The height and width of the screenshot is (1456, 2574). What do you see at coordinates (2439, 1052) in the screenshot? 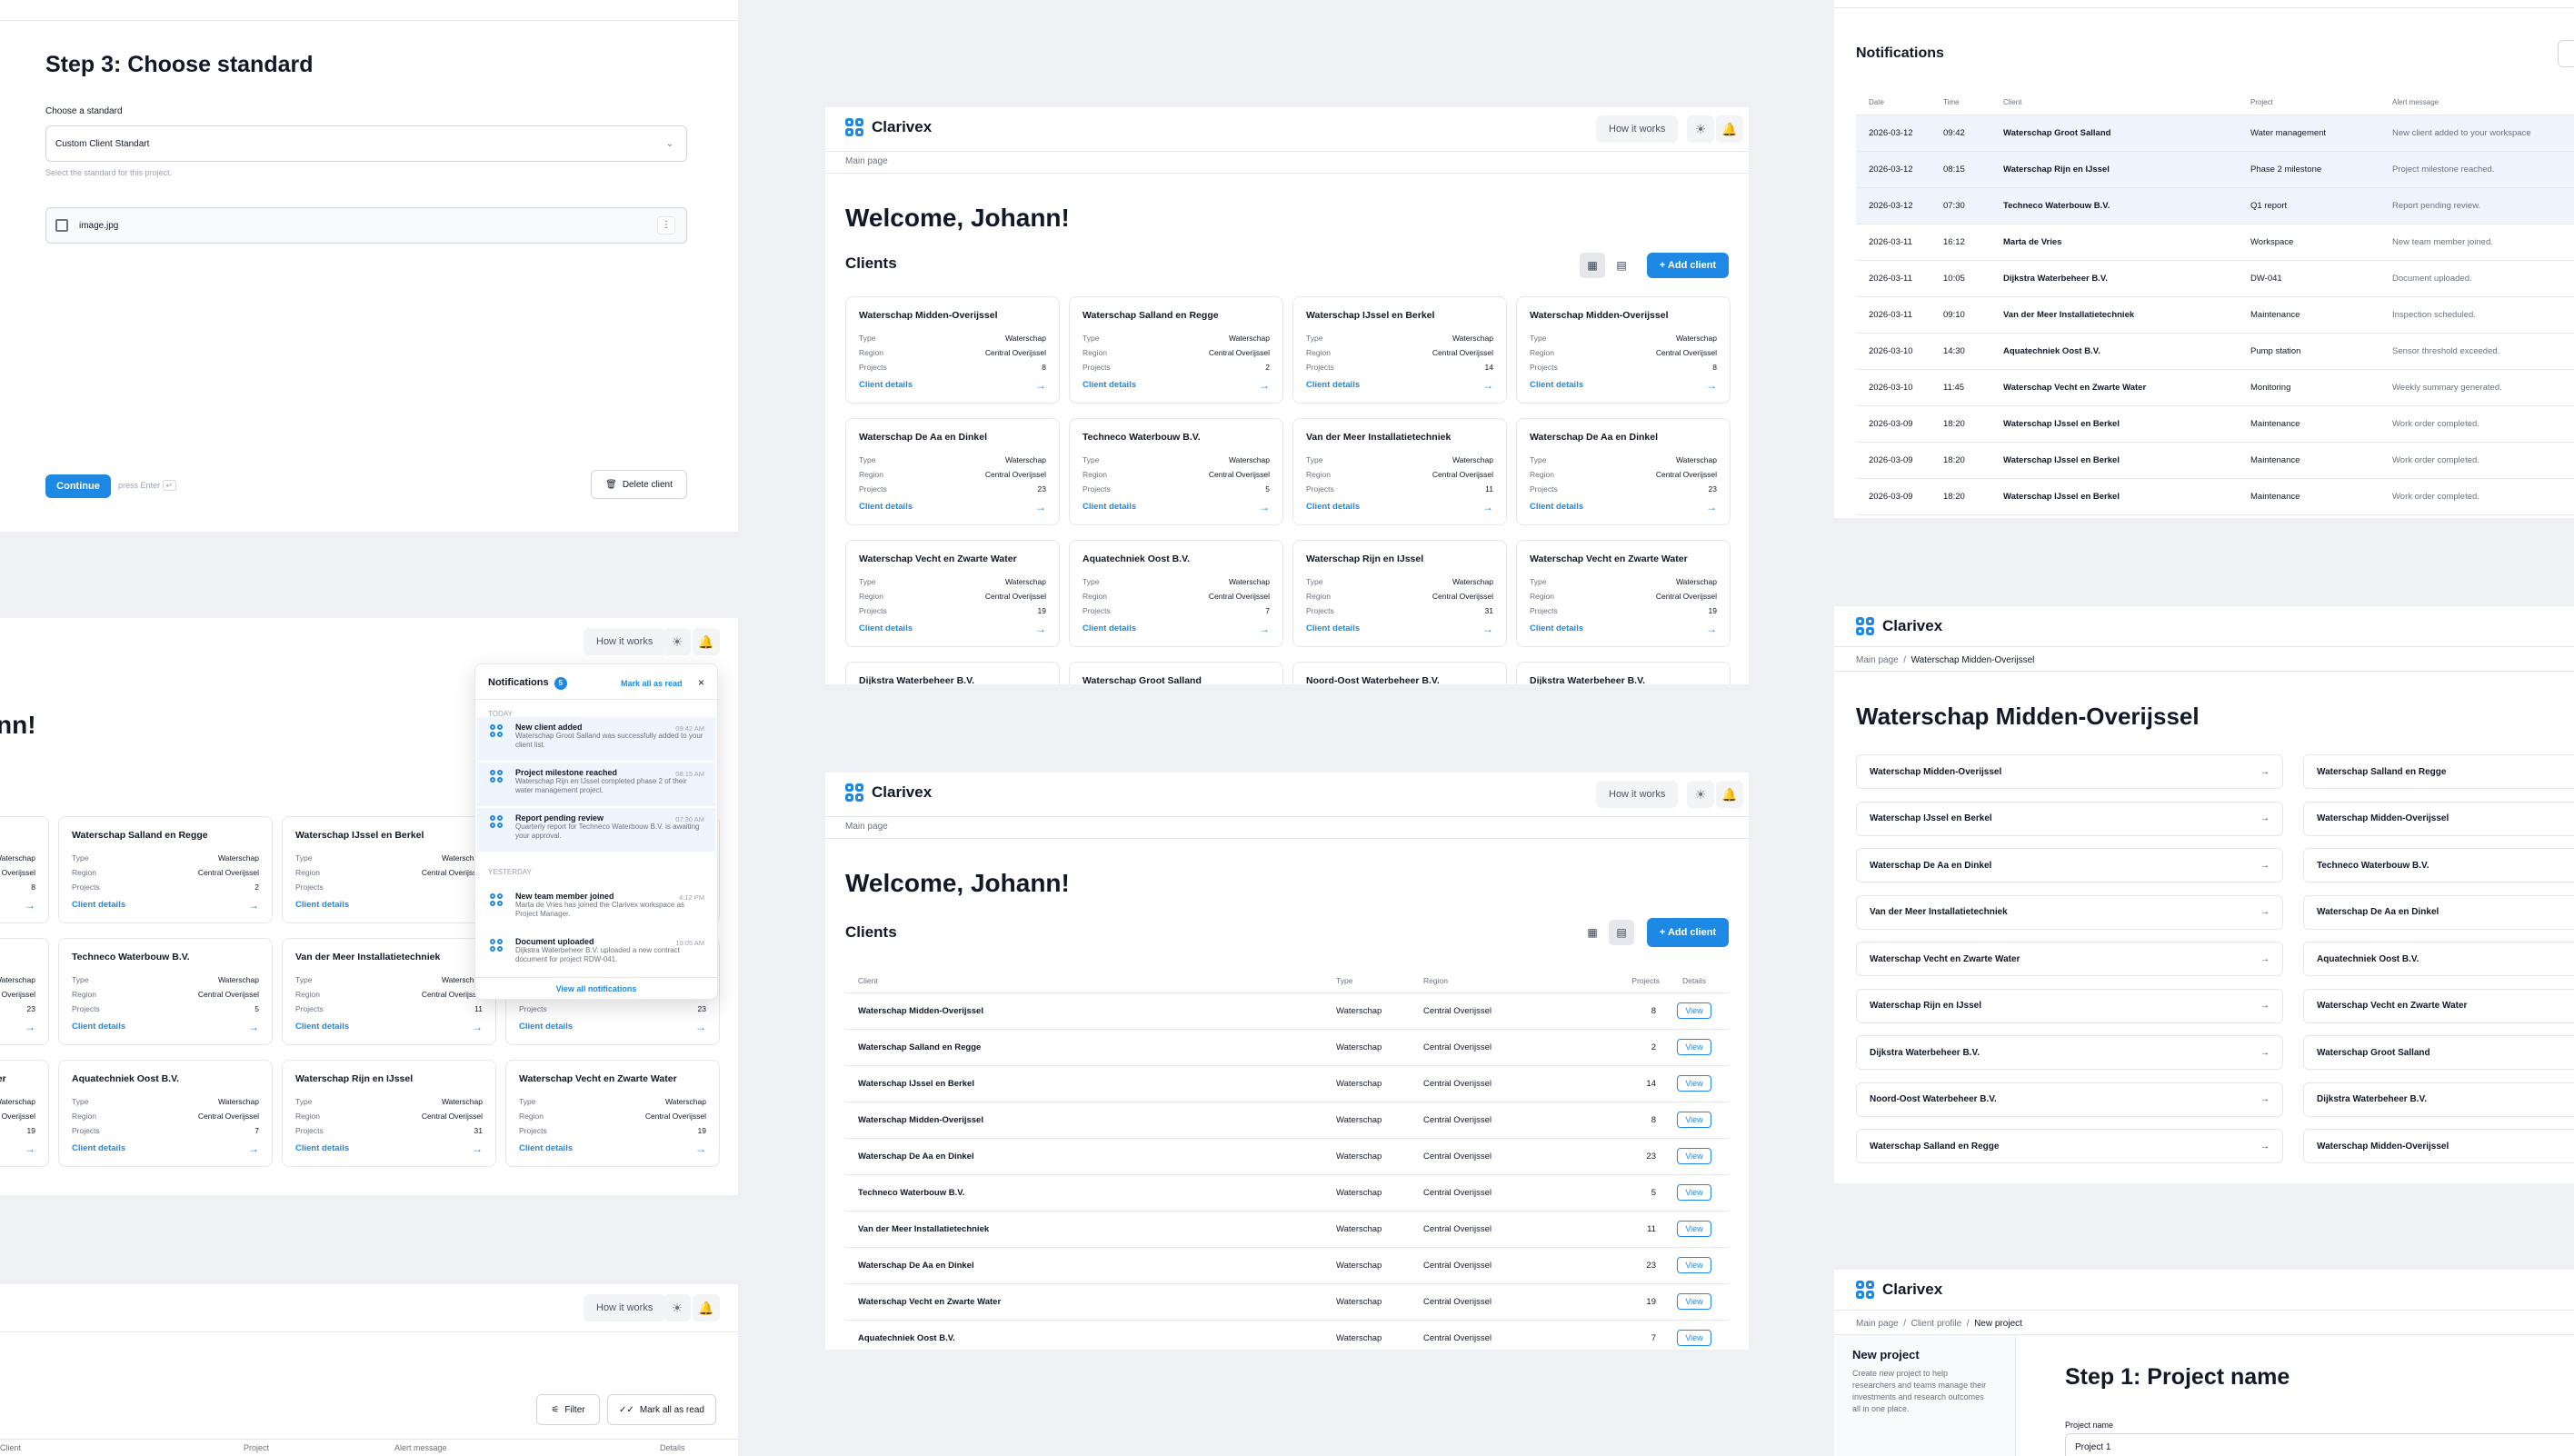
I see `client-link-row: Waterschap Groot Salland→` at bounding box center [2439, 1052].